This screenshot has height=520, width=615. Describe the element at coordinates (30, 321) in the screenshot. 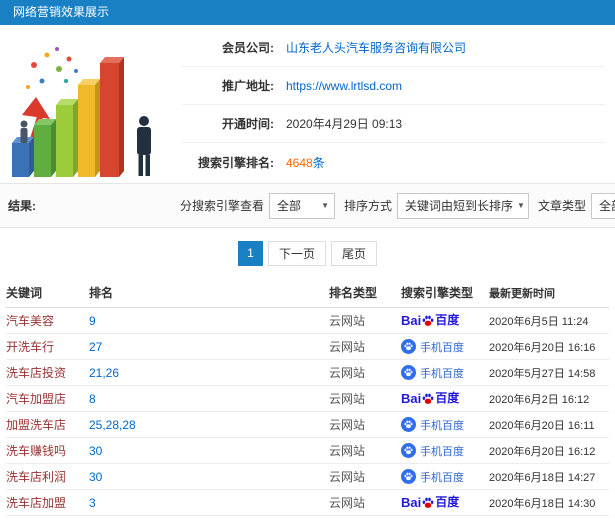

I see `keyword-cell: 汽车美容` at that location.